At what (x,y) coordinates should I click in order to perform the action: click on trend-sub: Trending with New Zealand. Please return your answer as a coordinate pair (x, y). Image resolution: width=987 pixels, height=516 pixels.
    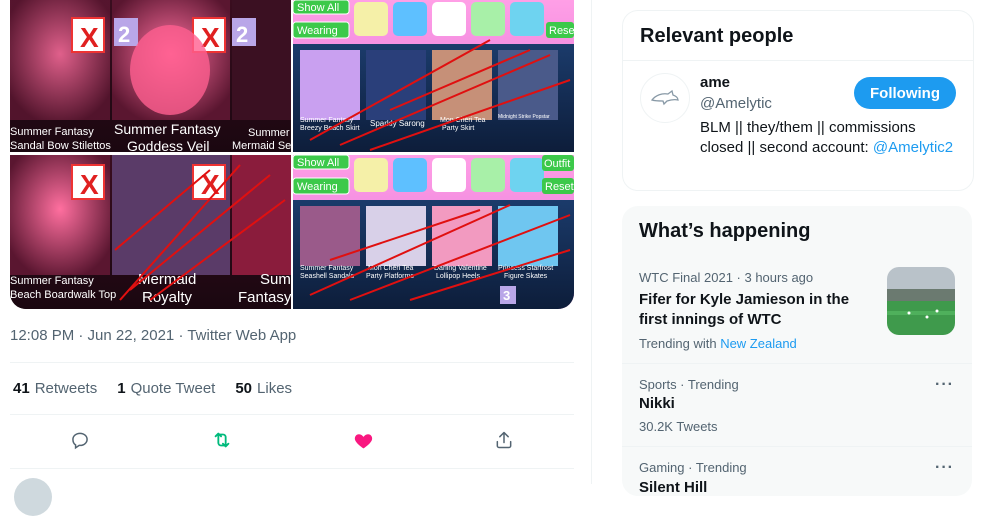
    Looking at the image, I should click on (718, 343).